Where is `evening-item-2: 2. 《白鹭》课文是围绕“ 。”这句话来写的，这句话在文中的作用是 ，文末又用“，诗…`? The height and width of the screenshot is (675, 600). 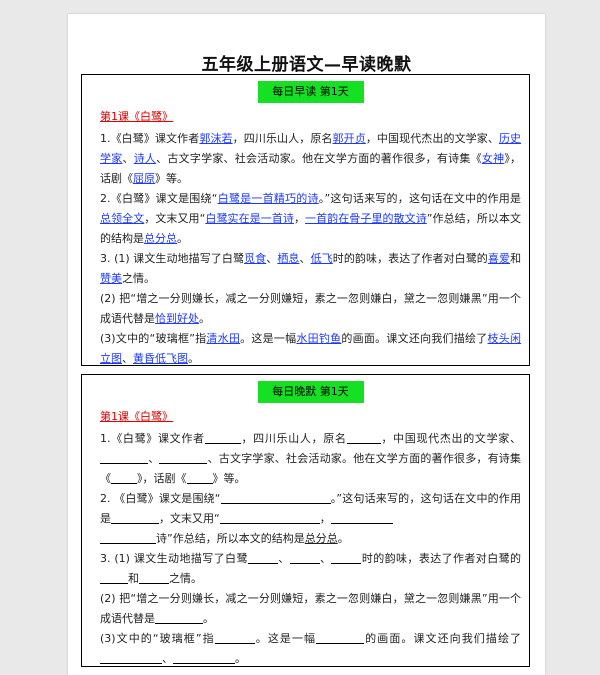 evening-item-2: 2. 《白鹭》课文是围绕“ 。”这句话来写的，这句话在文中的作用是 ，文末又用“，诗… is located at coordinates (310, 517).